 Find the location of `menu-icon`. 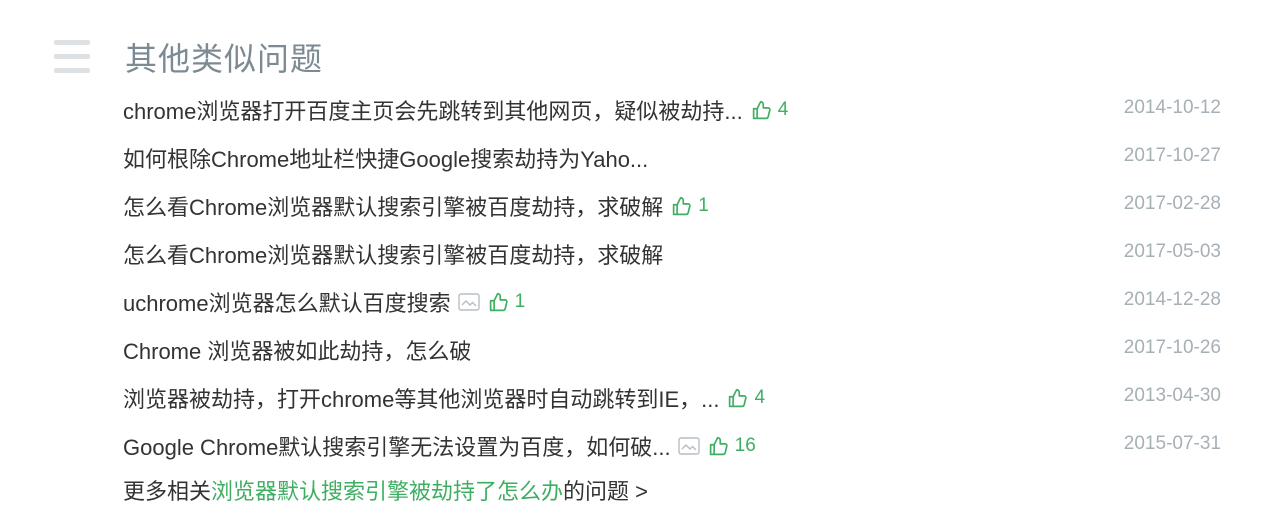

menu-icon is located at coordinates (72, 57).